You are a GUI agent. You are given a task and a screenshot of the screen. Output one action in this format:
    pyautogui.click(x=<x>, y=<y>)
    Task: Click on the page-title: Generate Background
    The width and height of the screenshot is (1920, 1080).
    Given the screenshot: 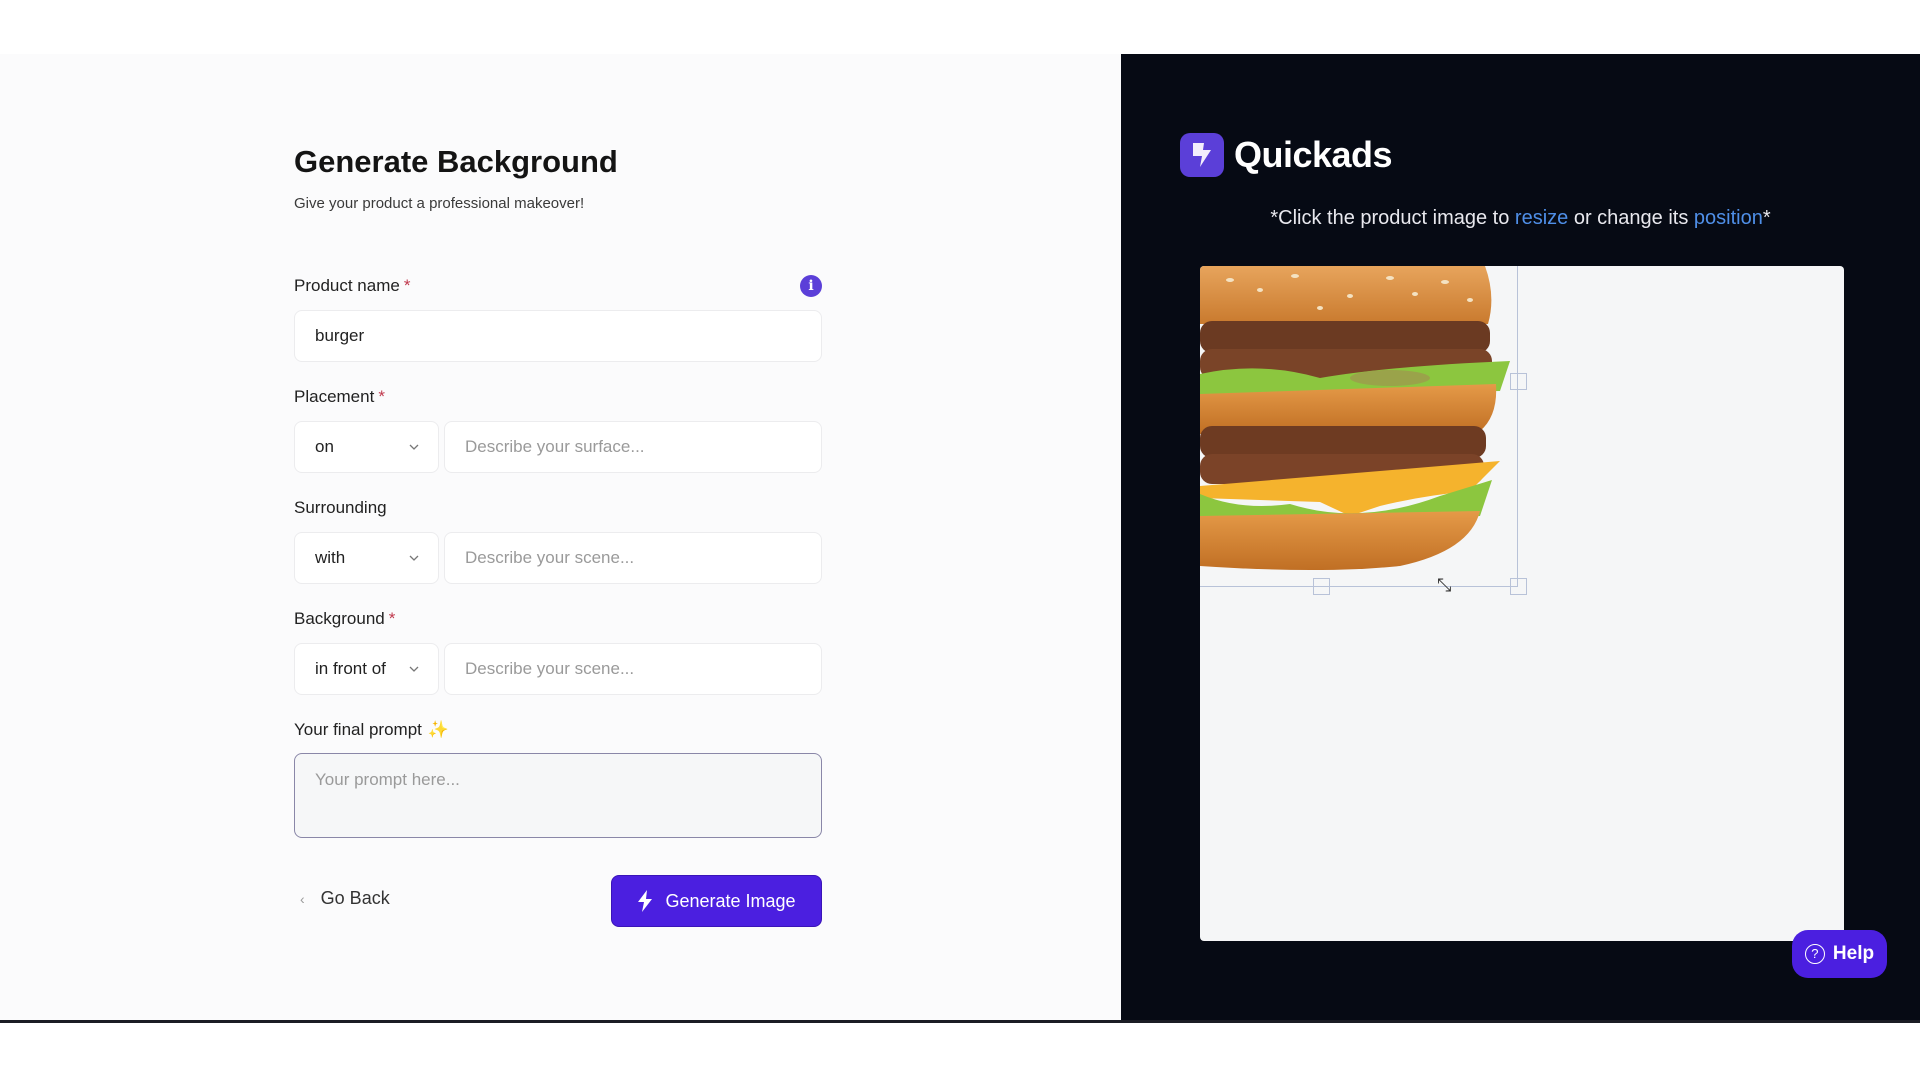 What is the action you would take?
    pyautogui.click(x=456, y=161)
    